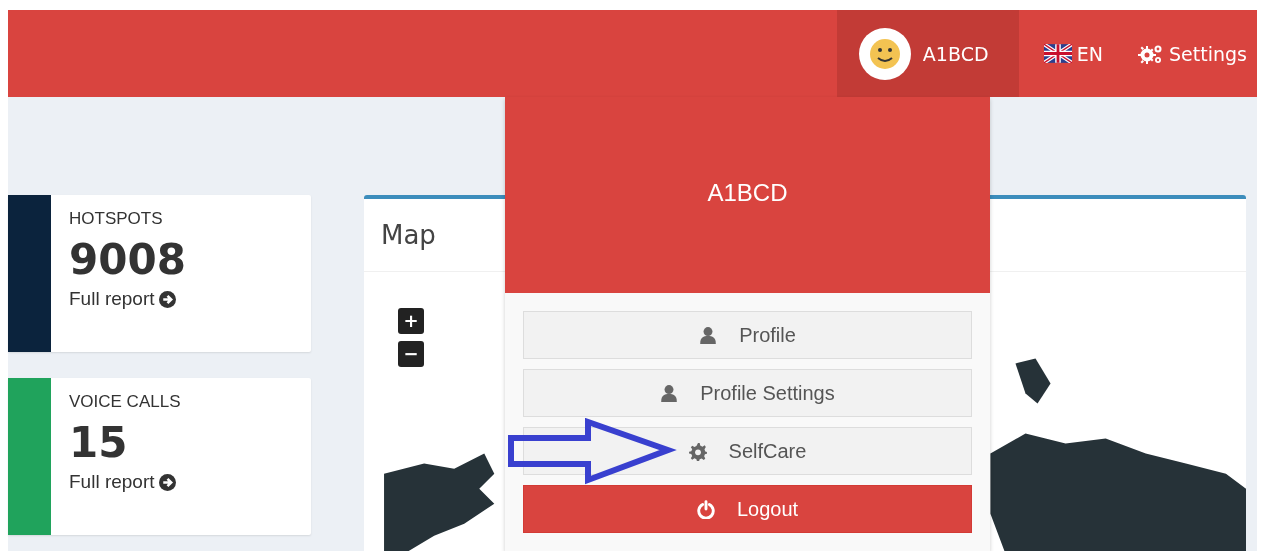  I want to click on stat-value: 9008, so click(127, 259).